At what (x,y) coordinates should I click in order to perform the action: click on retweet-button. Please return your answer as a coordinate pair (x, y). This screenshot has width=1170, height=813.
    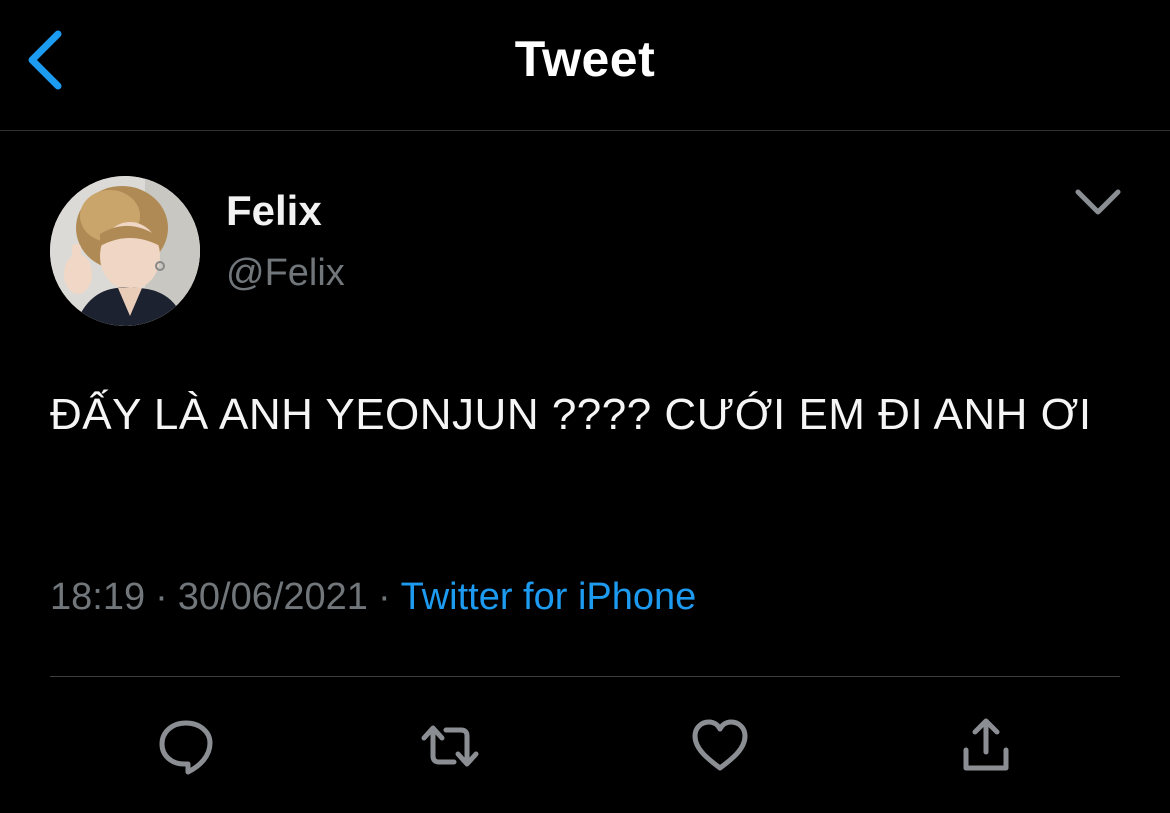
    Looking at the image, I should click on (450, 746).